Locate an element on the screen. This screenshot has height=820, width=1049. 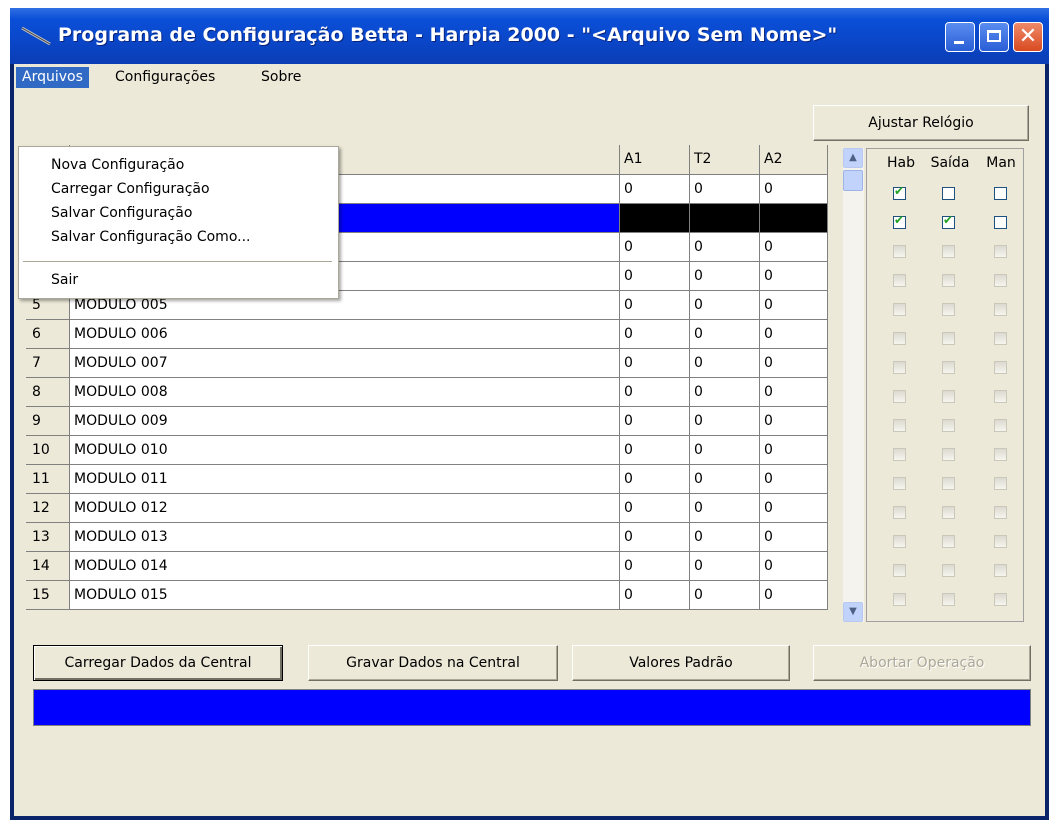
module-name-cell: MODULO 011 is located at coordinates (345, 479).